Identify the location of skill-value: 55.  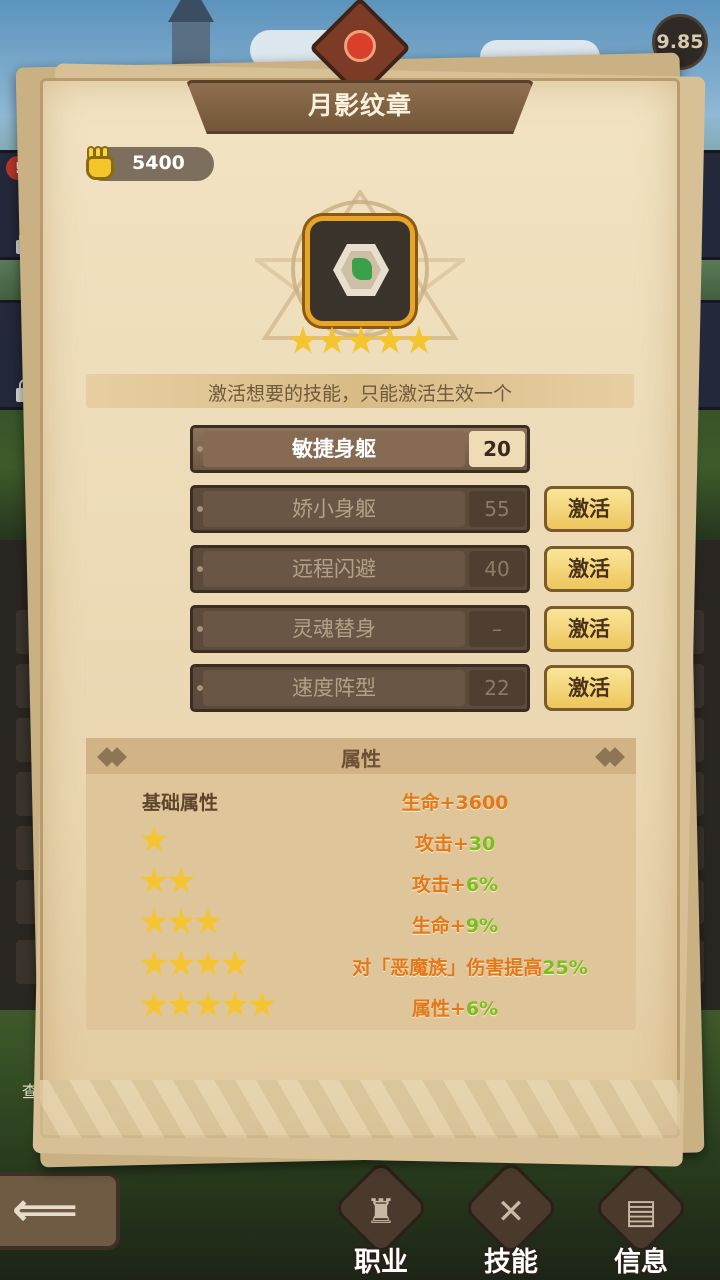
(497, 509).